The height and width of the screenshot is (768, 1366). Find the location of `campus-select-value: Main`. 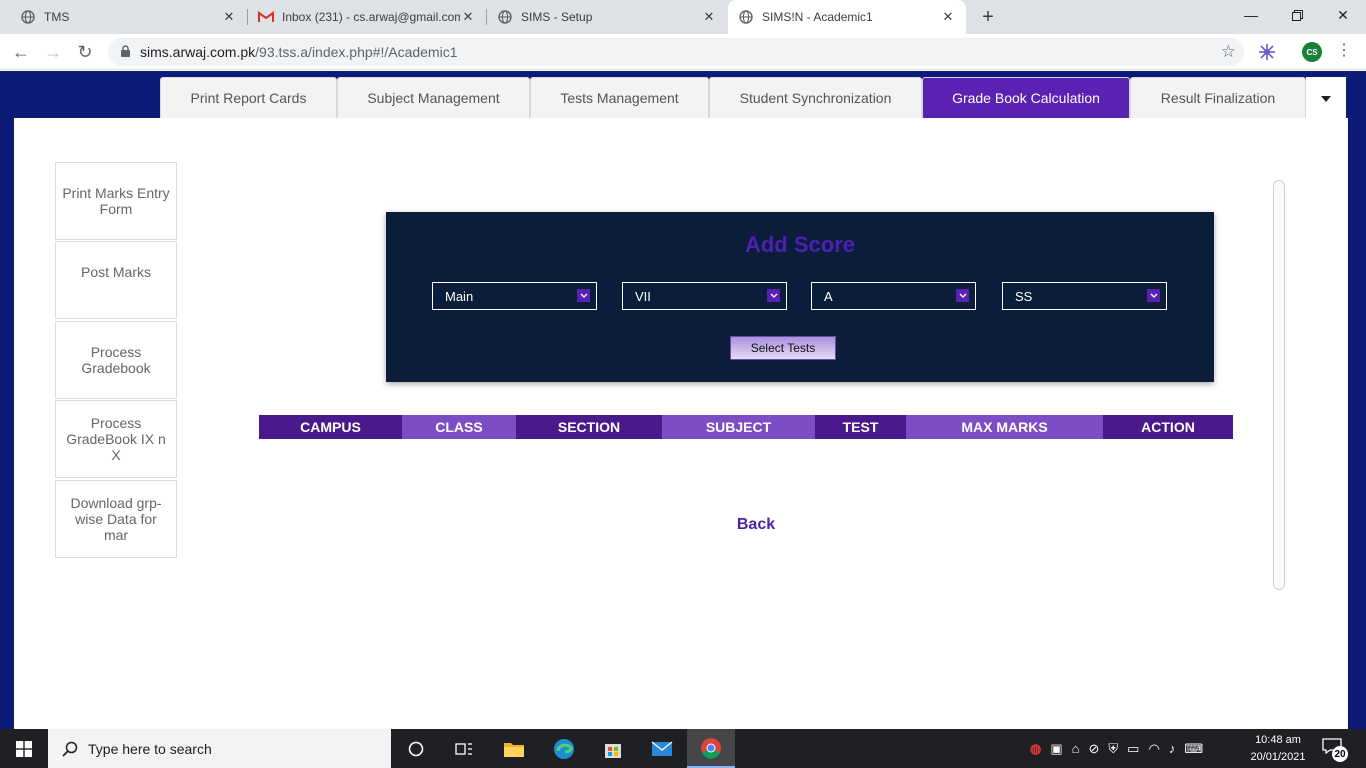

campus-select-value: Main is located at coordinates (459, 296).